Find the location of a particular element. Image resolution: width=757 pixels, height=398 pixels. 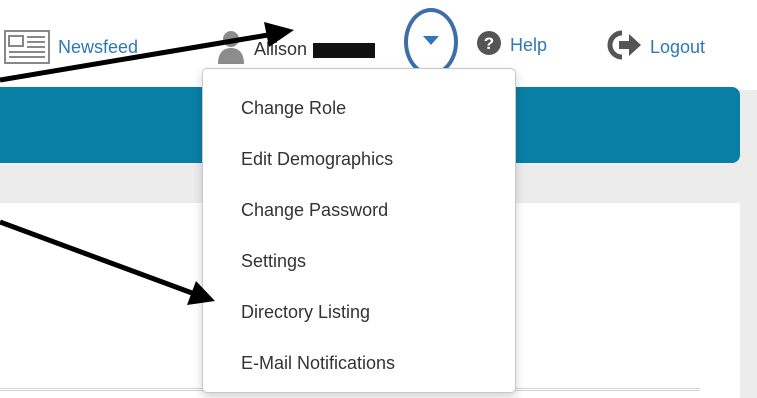

question-circle-icon: ? is located at coordinates (489, 45).